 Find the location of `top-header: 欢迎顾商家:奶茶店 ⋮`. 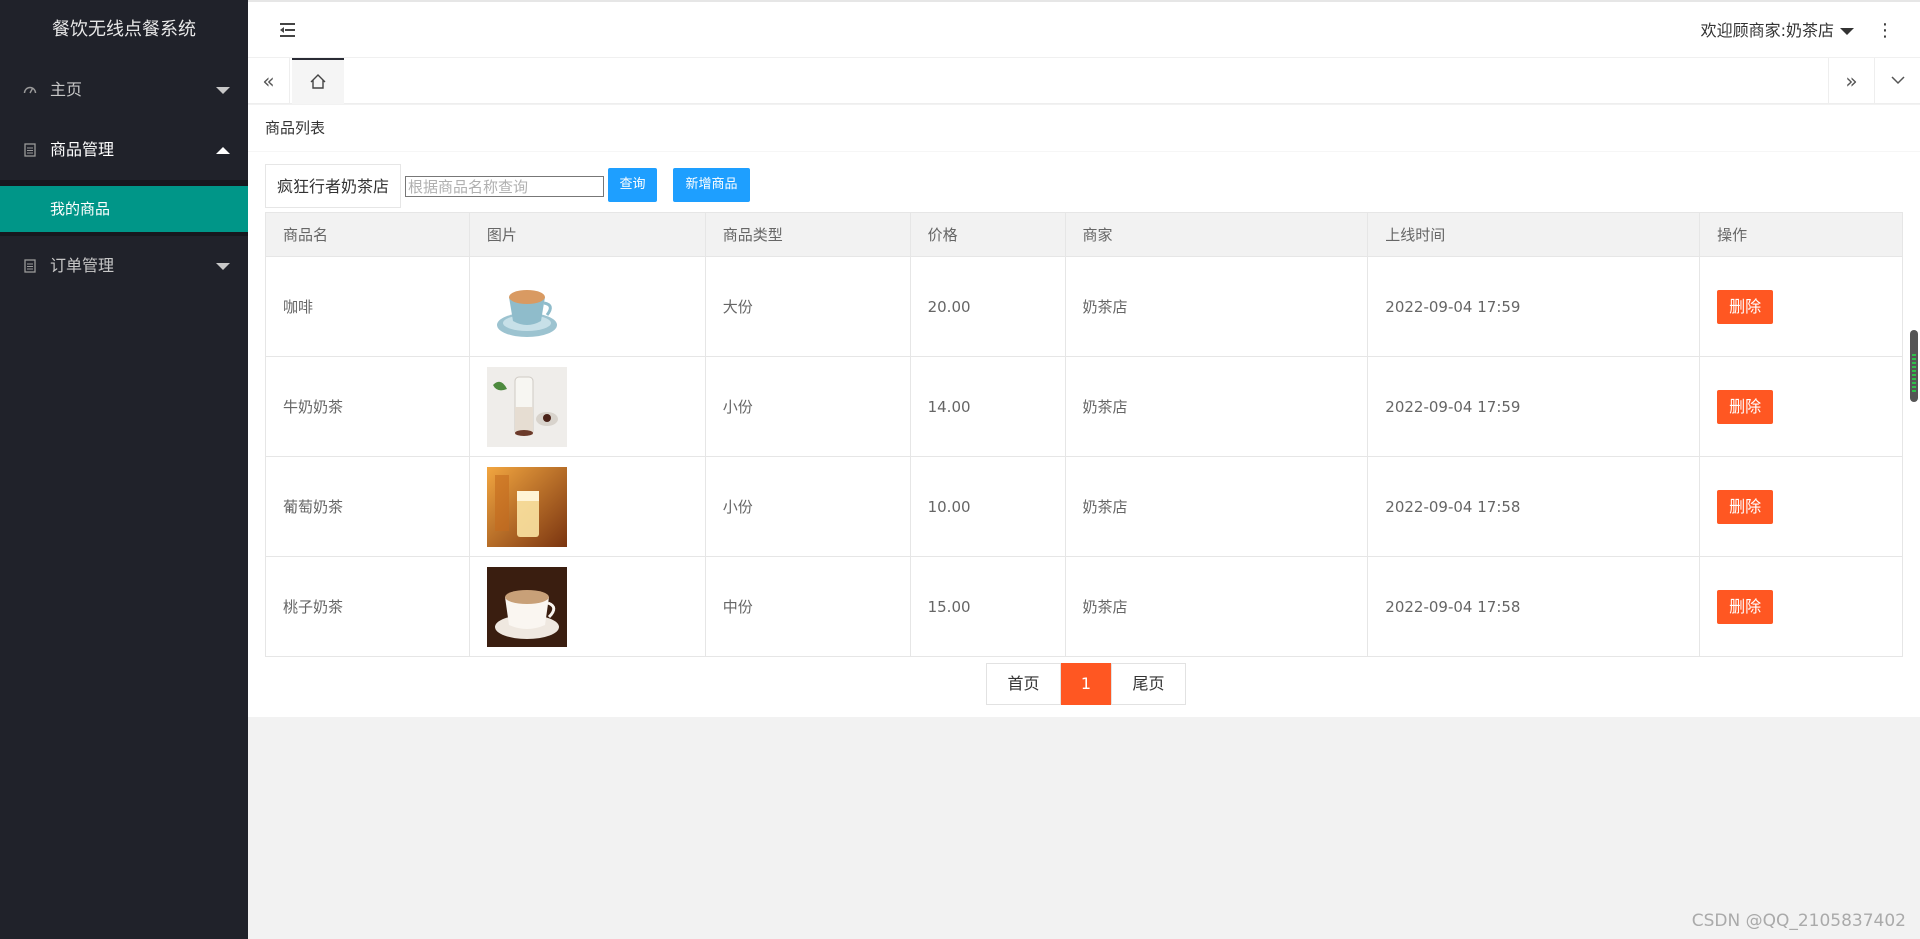

top-header: 欢迎顾商家:奶茶店 ⋮ is located at coordinates (1084, 29).